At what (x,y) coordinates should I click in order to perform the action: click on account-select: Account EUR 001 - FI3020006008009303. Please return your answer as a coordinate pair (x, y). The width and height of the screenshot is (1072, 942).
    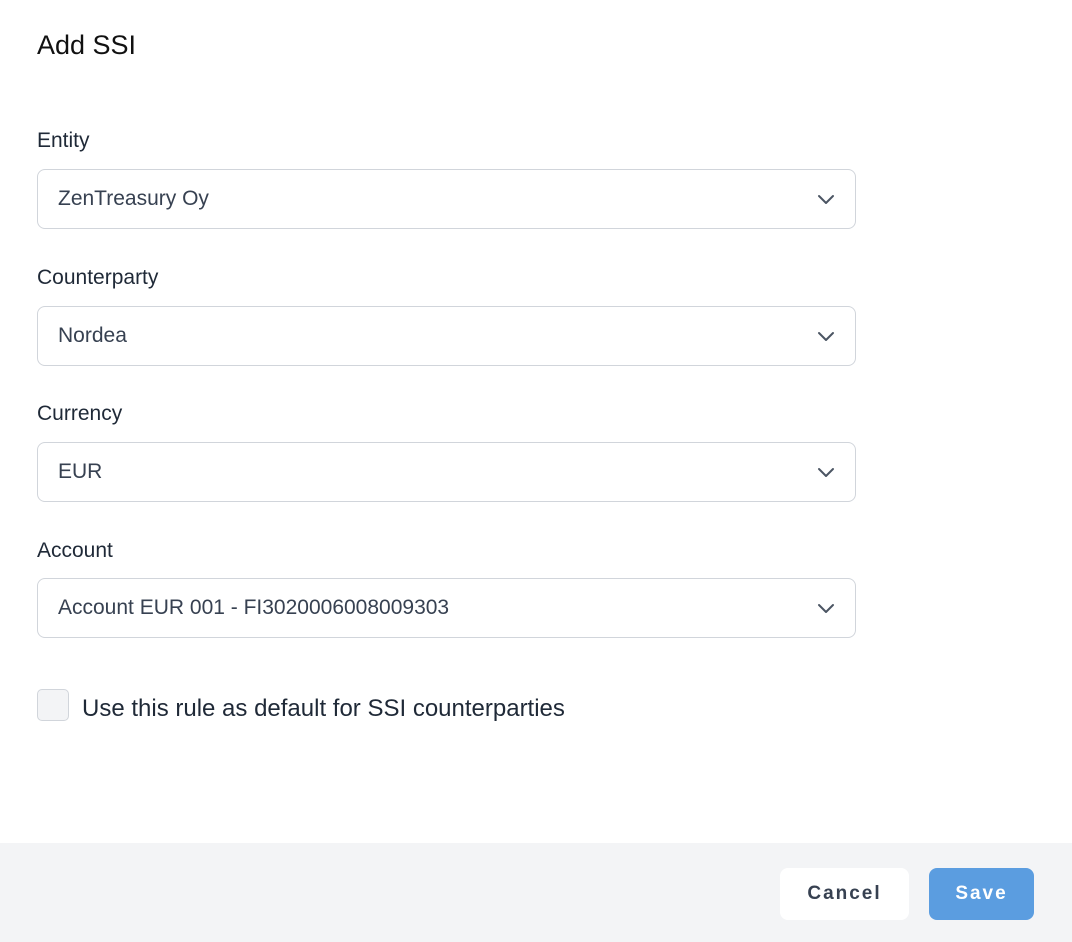
    Looking at the image, I should click on (446, 608).